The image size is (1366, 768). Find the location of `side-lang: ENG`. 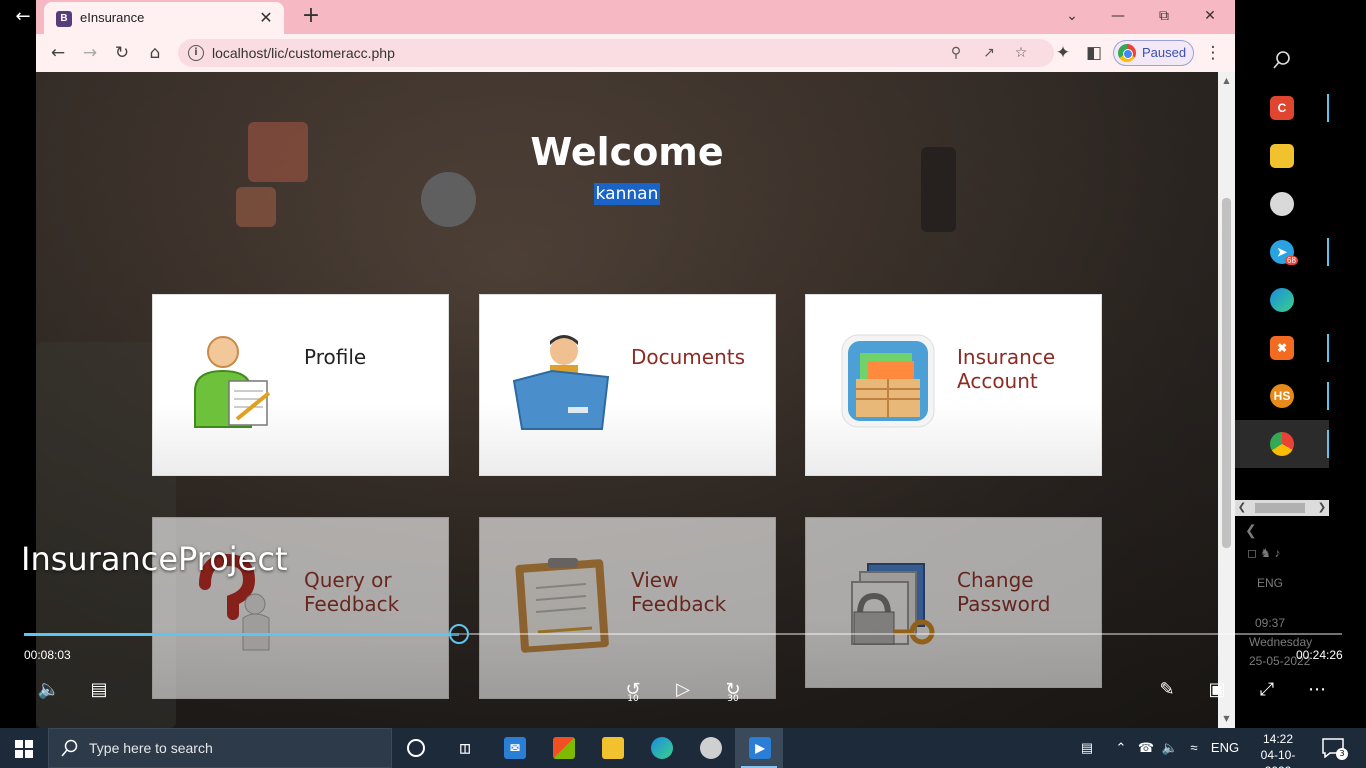

side-lang: ENG is located at coordinates (1270, 583).